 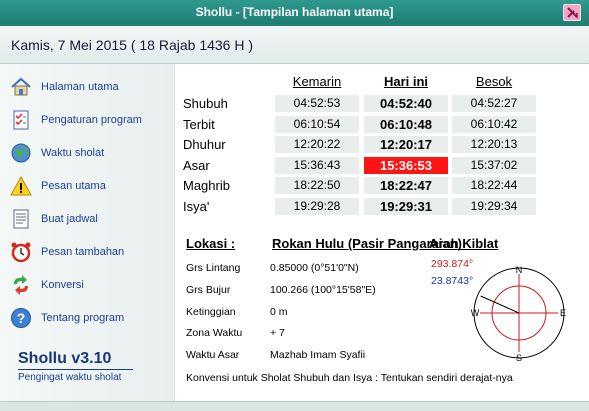 I want to click on sidebar-item-buat-jadwal: Buat jadwal, so click(x=90, y=220).